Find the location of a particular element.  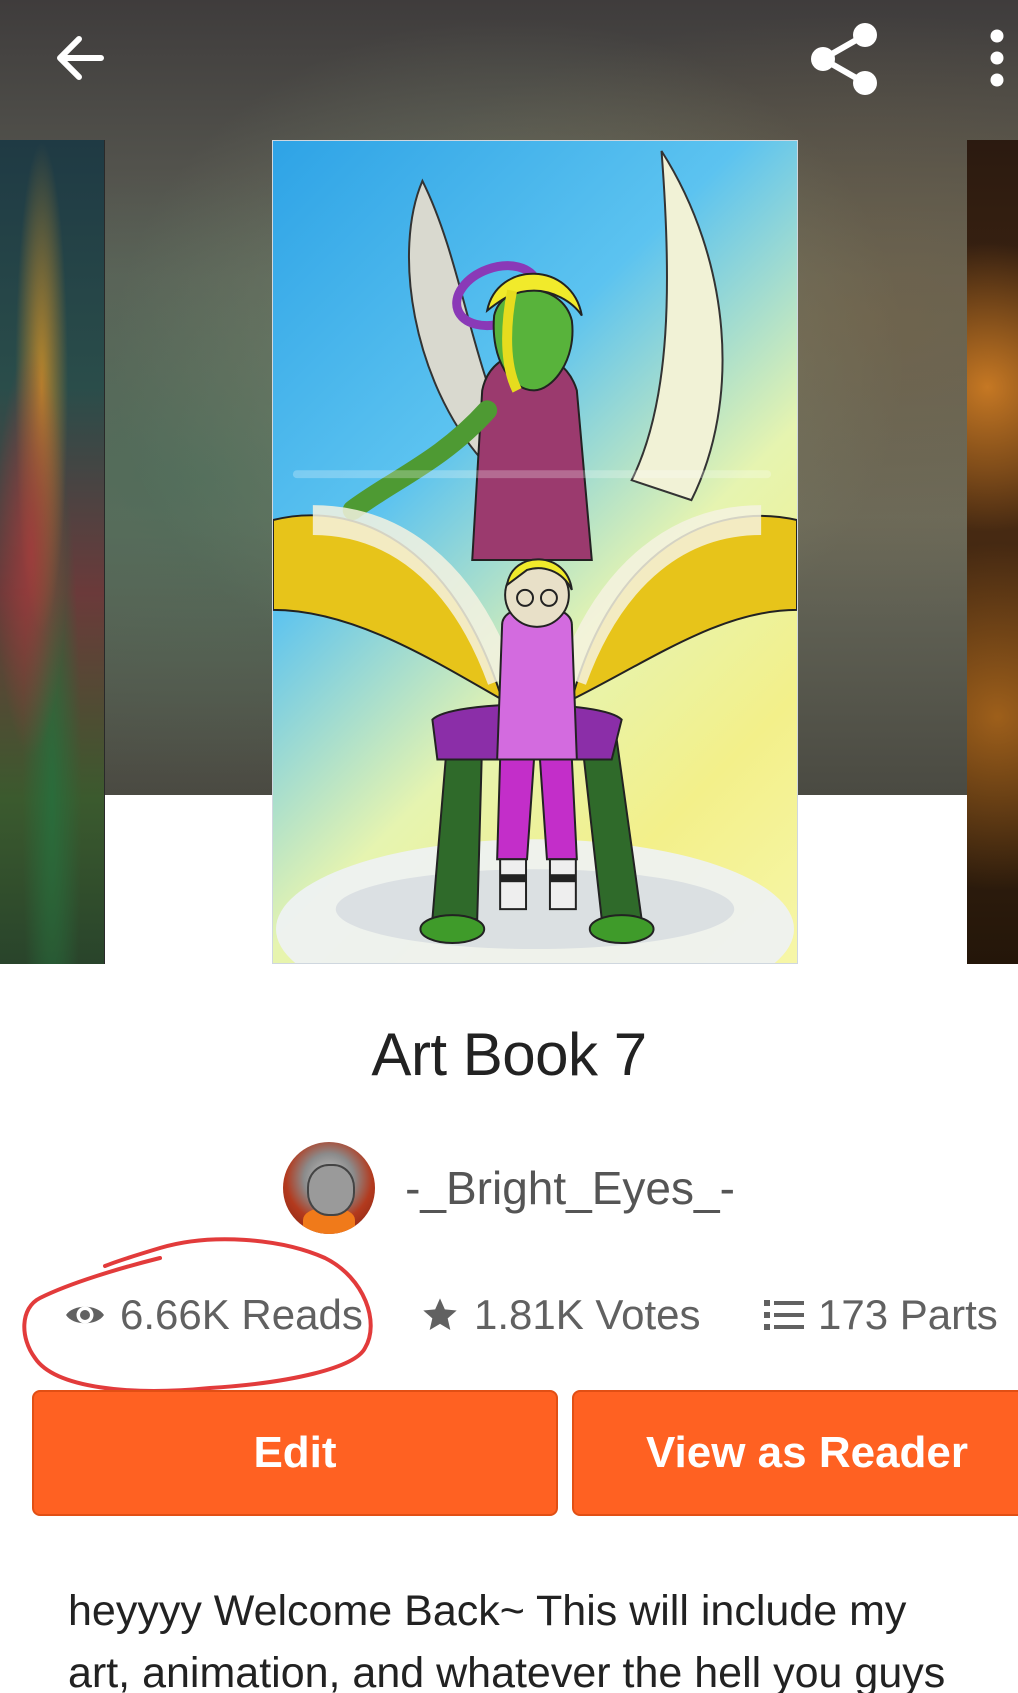

star-icon is located at coordinates (440, 1315).